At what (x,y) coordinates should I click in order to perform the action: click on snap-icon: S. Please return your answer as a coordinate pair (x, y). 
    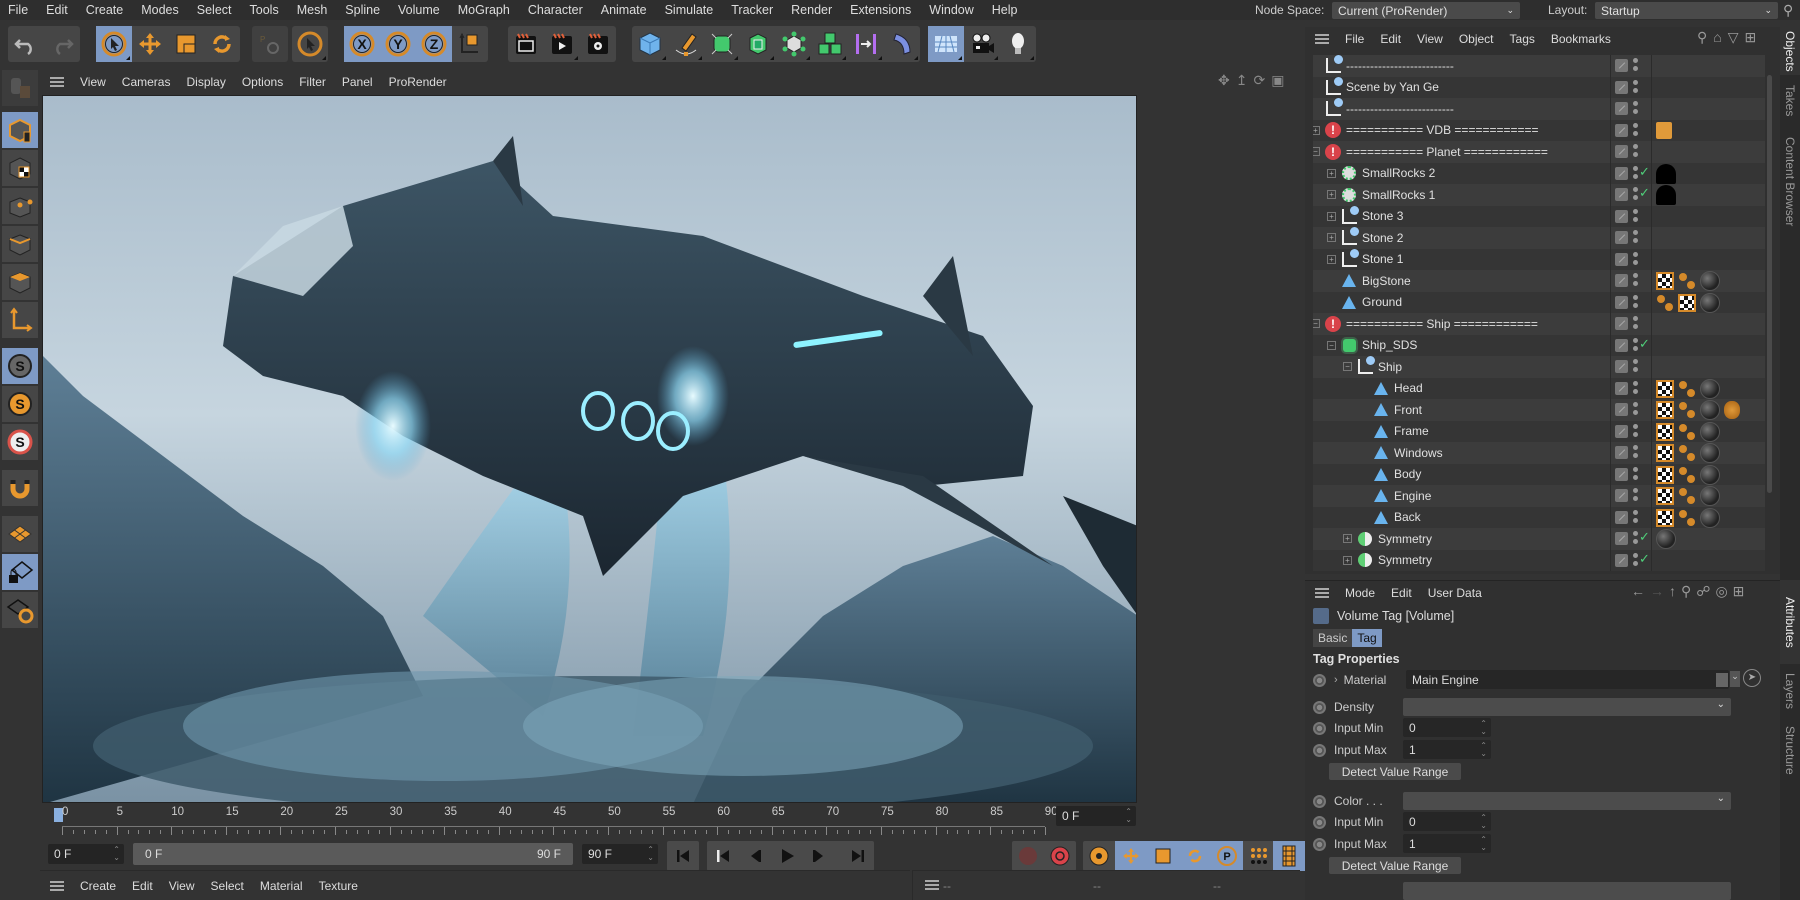
    Looking at the image, I should click on (20, 366).